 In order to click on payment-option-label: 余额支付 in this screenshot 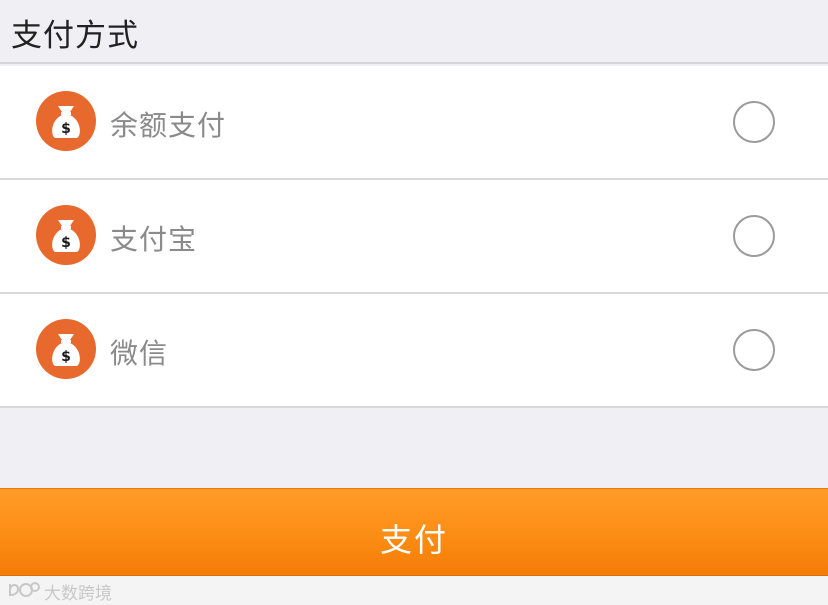, I will do `click(168, 125)`.